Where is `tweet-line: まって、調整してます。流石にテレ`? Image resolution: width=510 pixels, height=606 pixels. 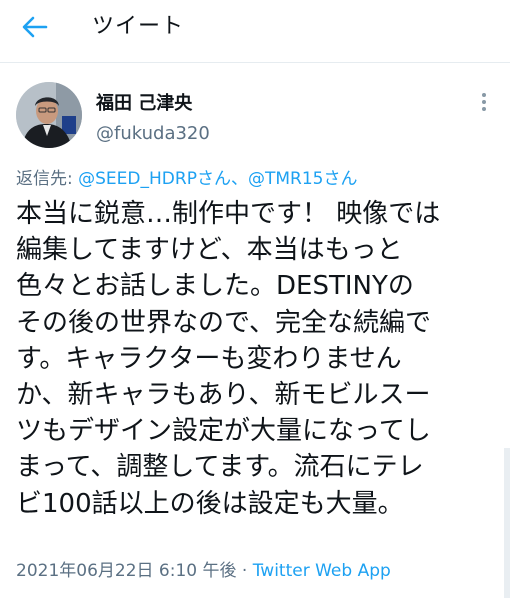 tweet-line: まって、調整してます。流石にテレ is located at coordinates (220, 467).